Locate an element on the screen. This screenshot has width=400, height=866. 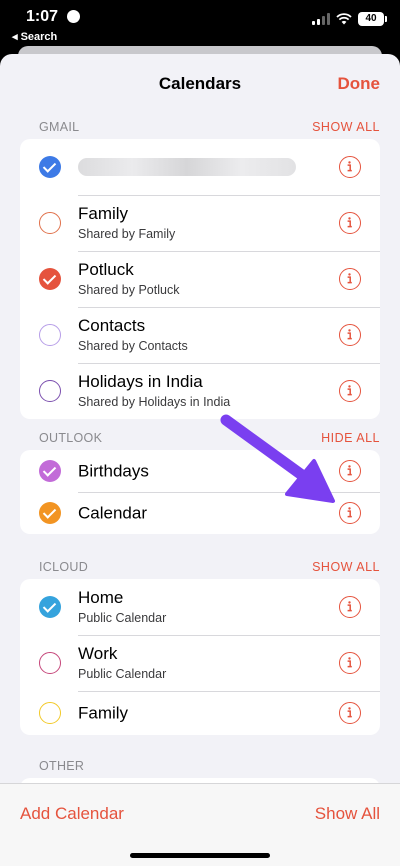
calendar-name: Potluck is located at coordinates (106, 269).